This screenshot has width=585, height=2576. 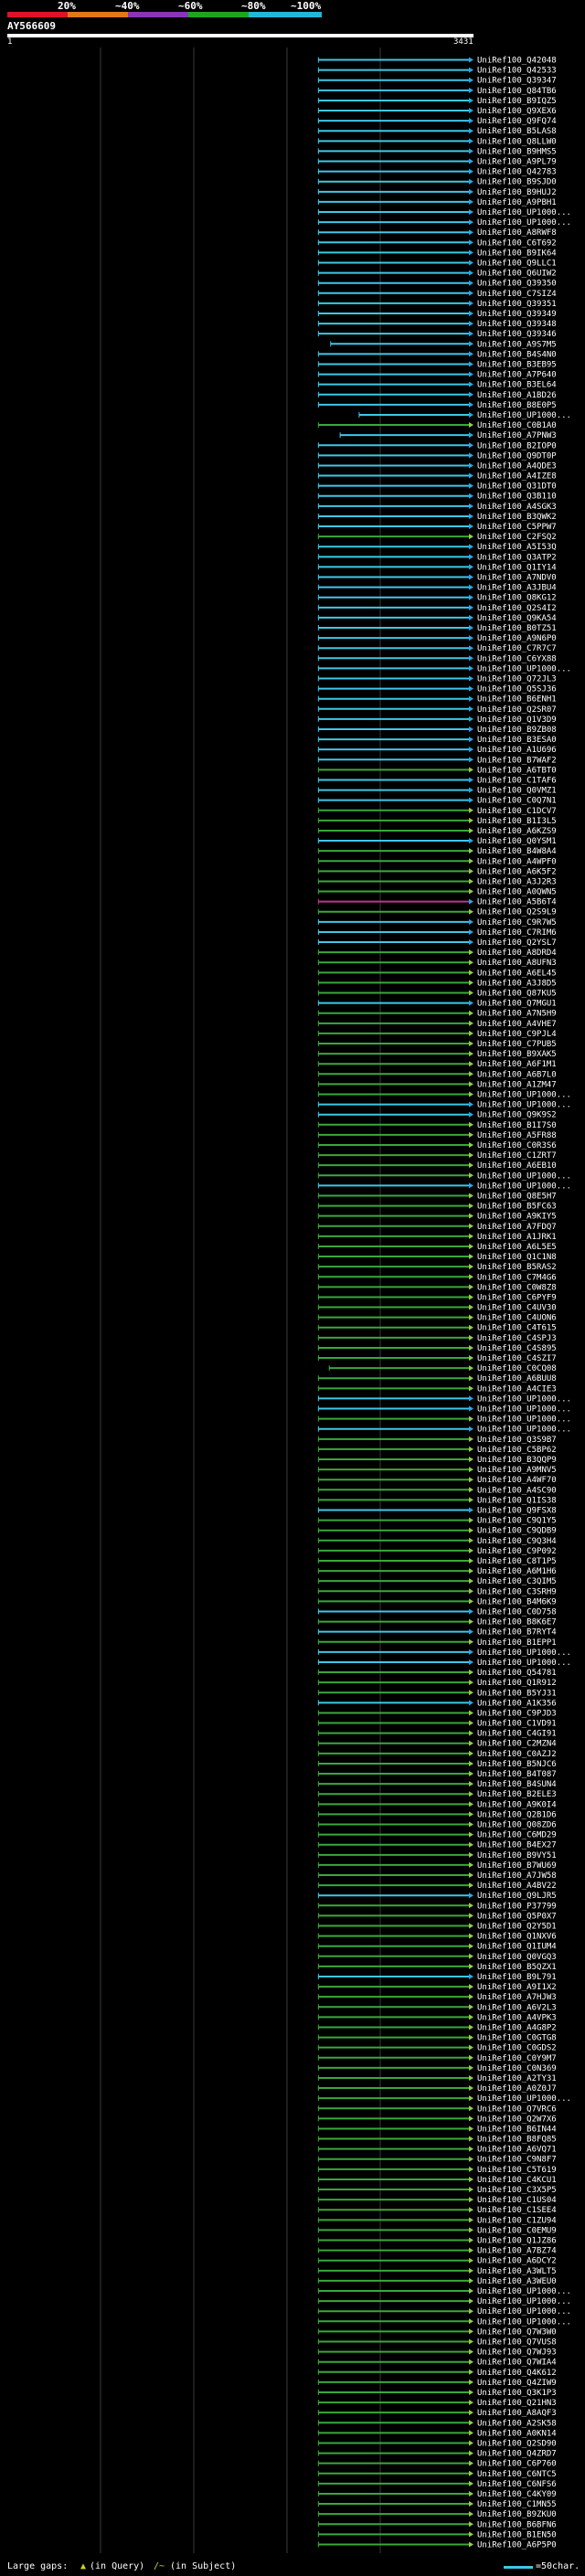 What do you see at coordinates (517, 730) in the screenshot?
I see `hit-label: UniRef100_B9ZB08` at bounding box center [517, 730].